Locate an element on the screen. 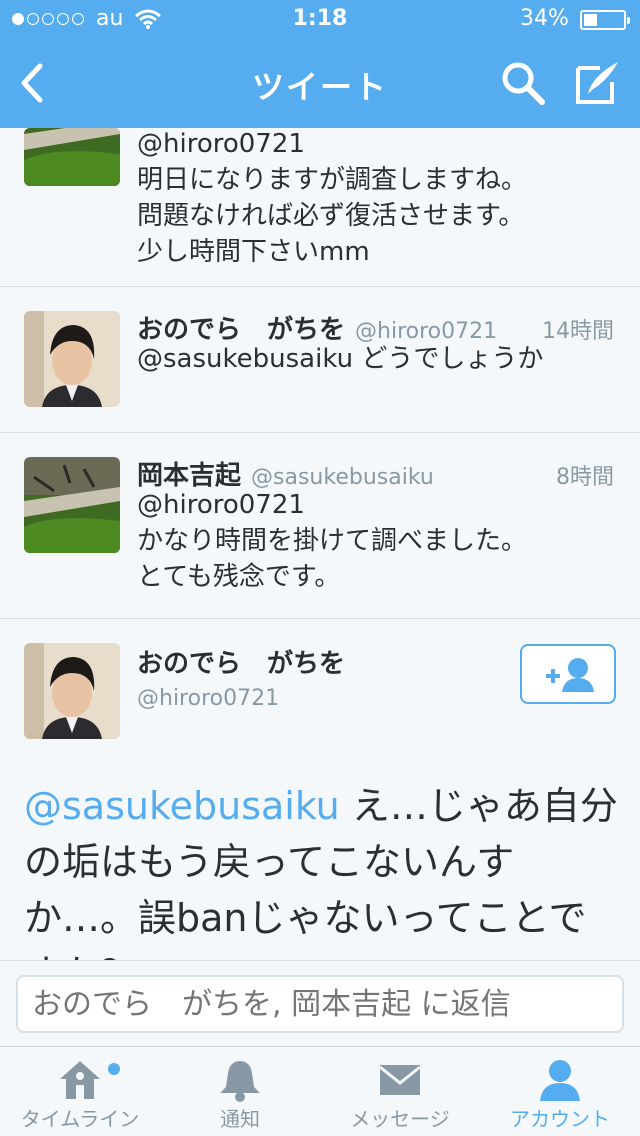 The width and height of the screenshot is (640, 1136). follow-button is located at coordinates (568, 674).